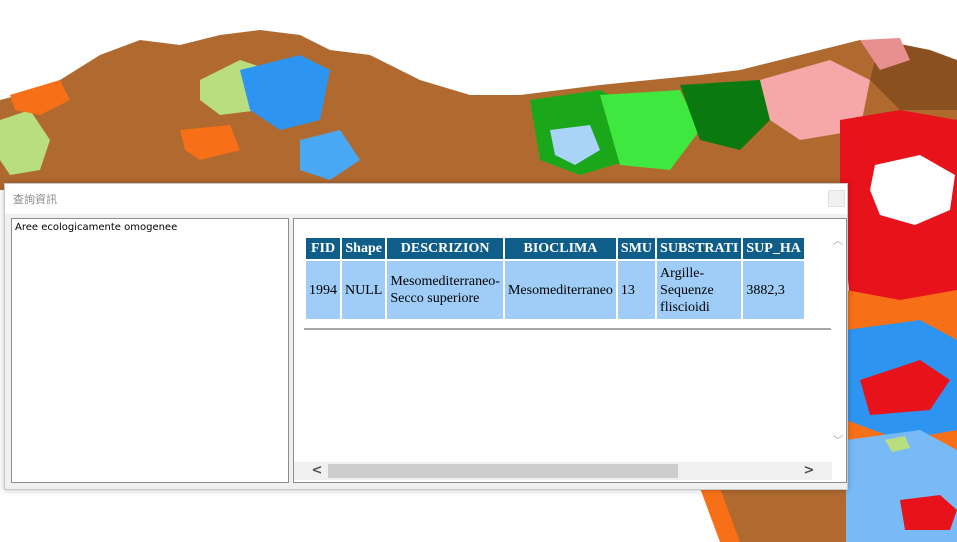 The height and width of the screenshot is (542, 957). I want to click on map-region-east-brown, so click(783, 515).